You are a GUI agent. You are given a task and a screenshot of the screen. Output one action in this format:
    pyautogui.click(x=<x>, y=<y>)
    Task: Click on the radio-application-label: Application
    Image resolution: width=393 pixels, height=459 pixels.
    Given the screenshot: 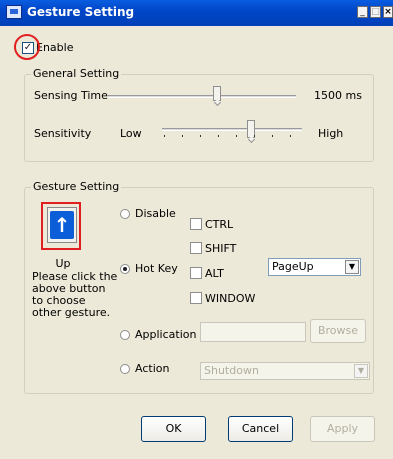 What is the action you would take?
    pyautogui.click(x=166, y=334)
    